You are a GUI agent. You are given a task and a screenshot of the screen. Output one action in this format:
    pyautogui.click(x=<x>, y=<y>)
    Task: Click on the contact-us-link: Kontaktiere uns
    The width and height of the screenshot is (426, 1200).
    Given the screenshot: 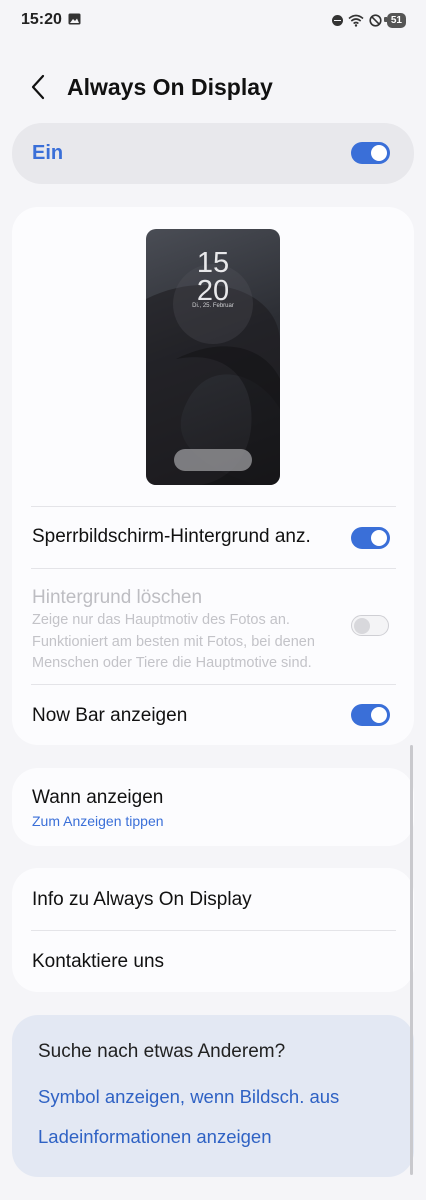 What is the action you would take?
    pyautogui.click(x=98, y=962)
    